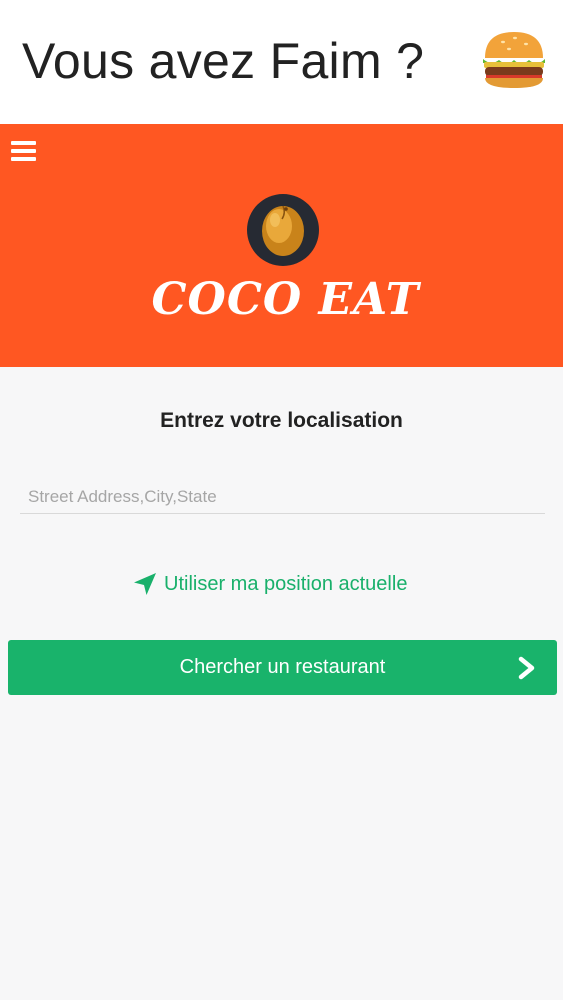  I want to click on coconut-logo-icon, so click(283, 230).